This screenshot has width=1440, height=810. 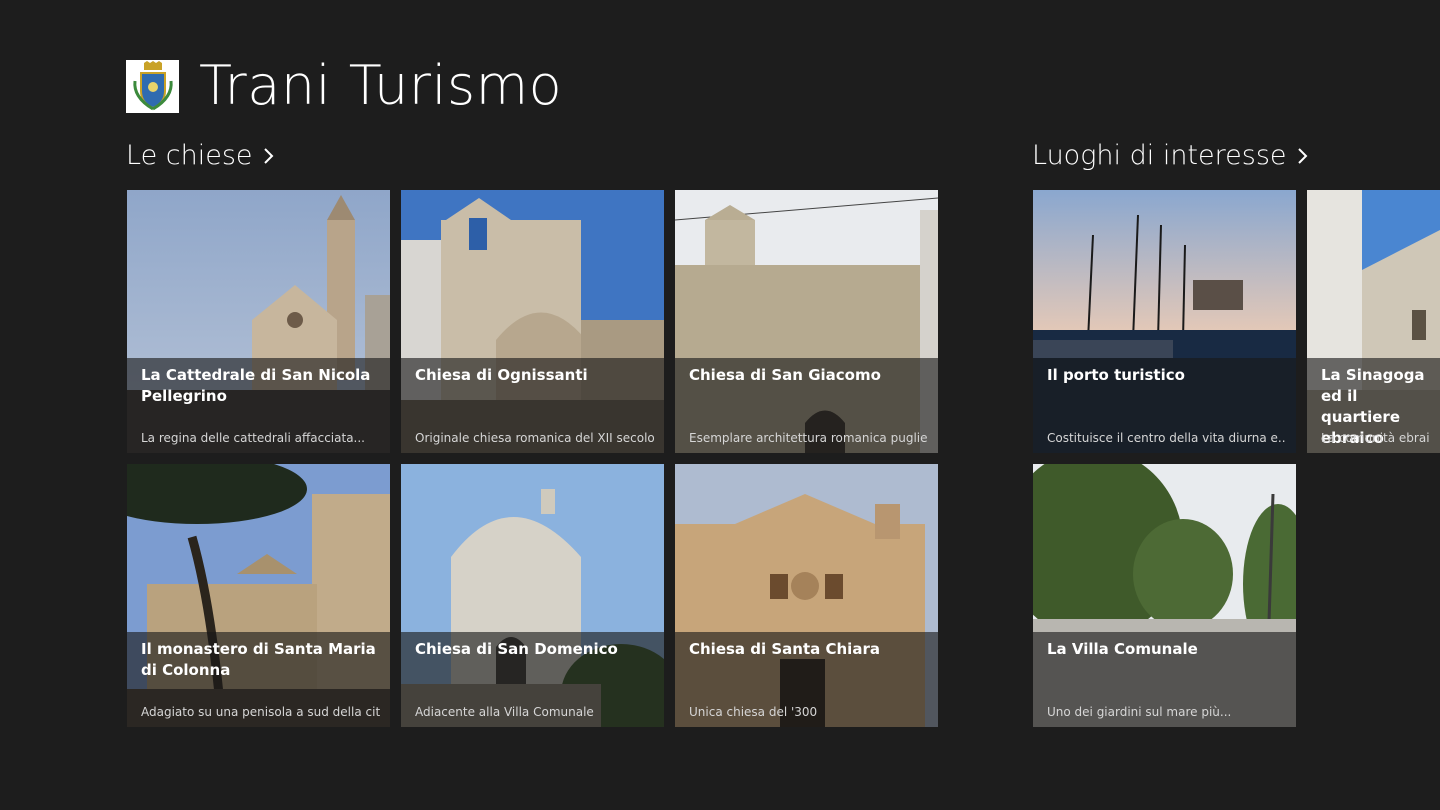 What do you see at coordinates (381, 85) in the screenshot?
I see `app-title: Trani Turismo` at bounding box center [381, 85].